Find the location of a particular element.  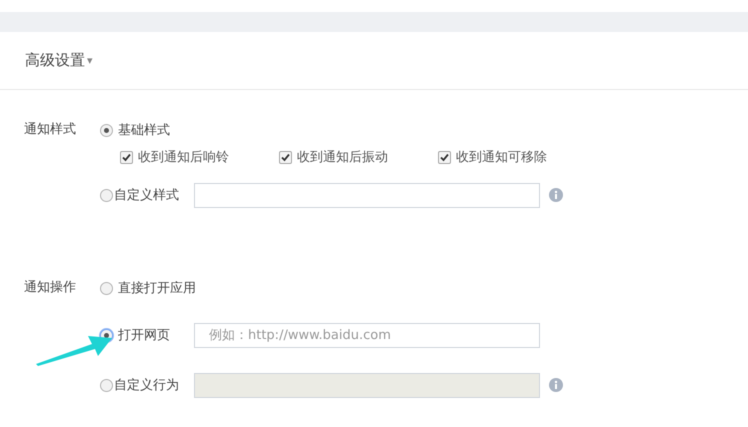

option-label: 打开网页 is located at coordinates (144, 335).